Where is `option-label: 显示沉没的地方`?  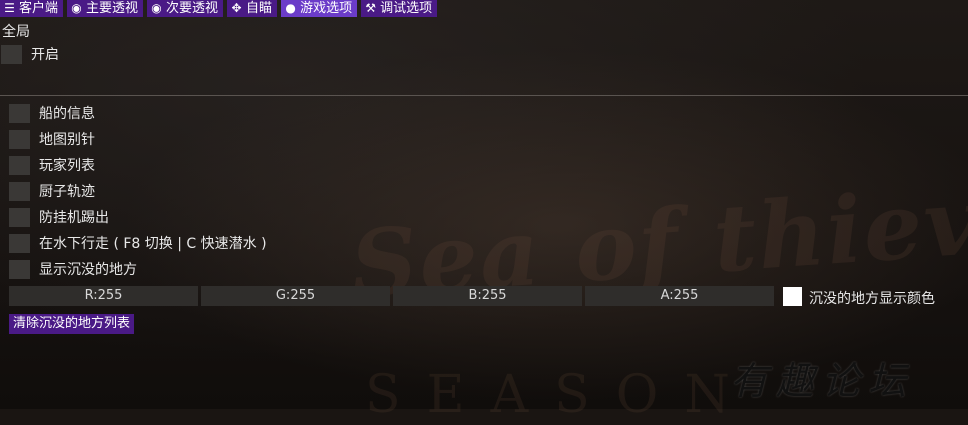
option-label: 显示沉没的地方 is located at coordinates (88, 270).